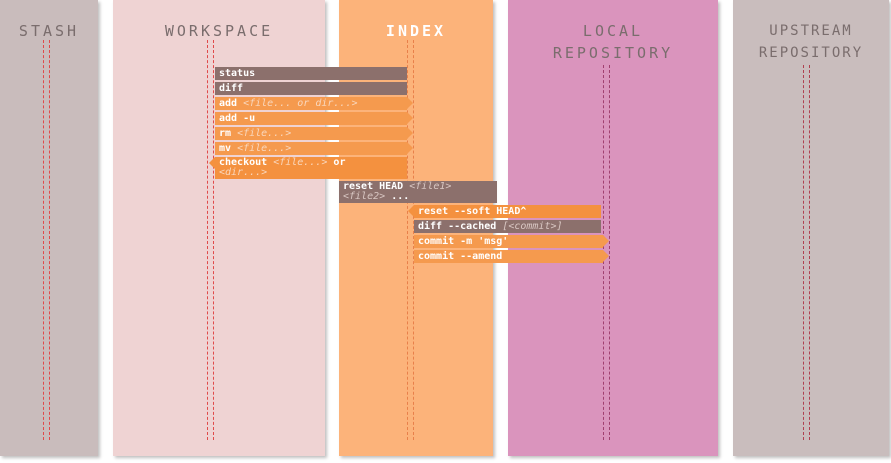 This screenshot has height=463, width=891. Describe the element at coordinates (532, 226) in the screenshot. I see `cmd-arg: [<commit>]` at that location.